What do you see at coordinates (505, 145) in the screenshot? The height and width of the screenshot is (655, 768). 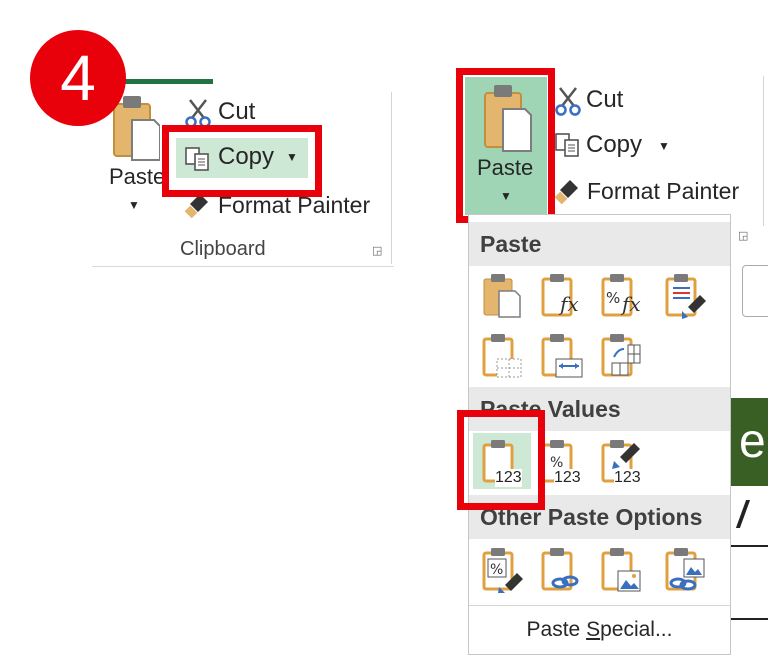 I see `paste-highlight-box` at bounding box center [505, 145].